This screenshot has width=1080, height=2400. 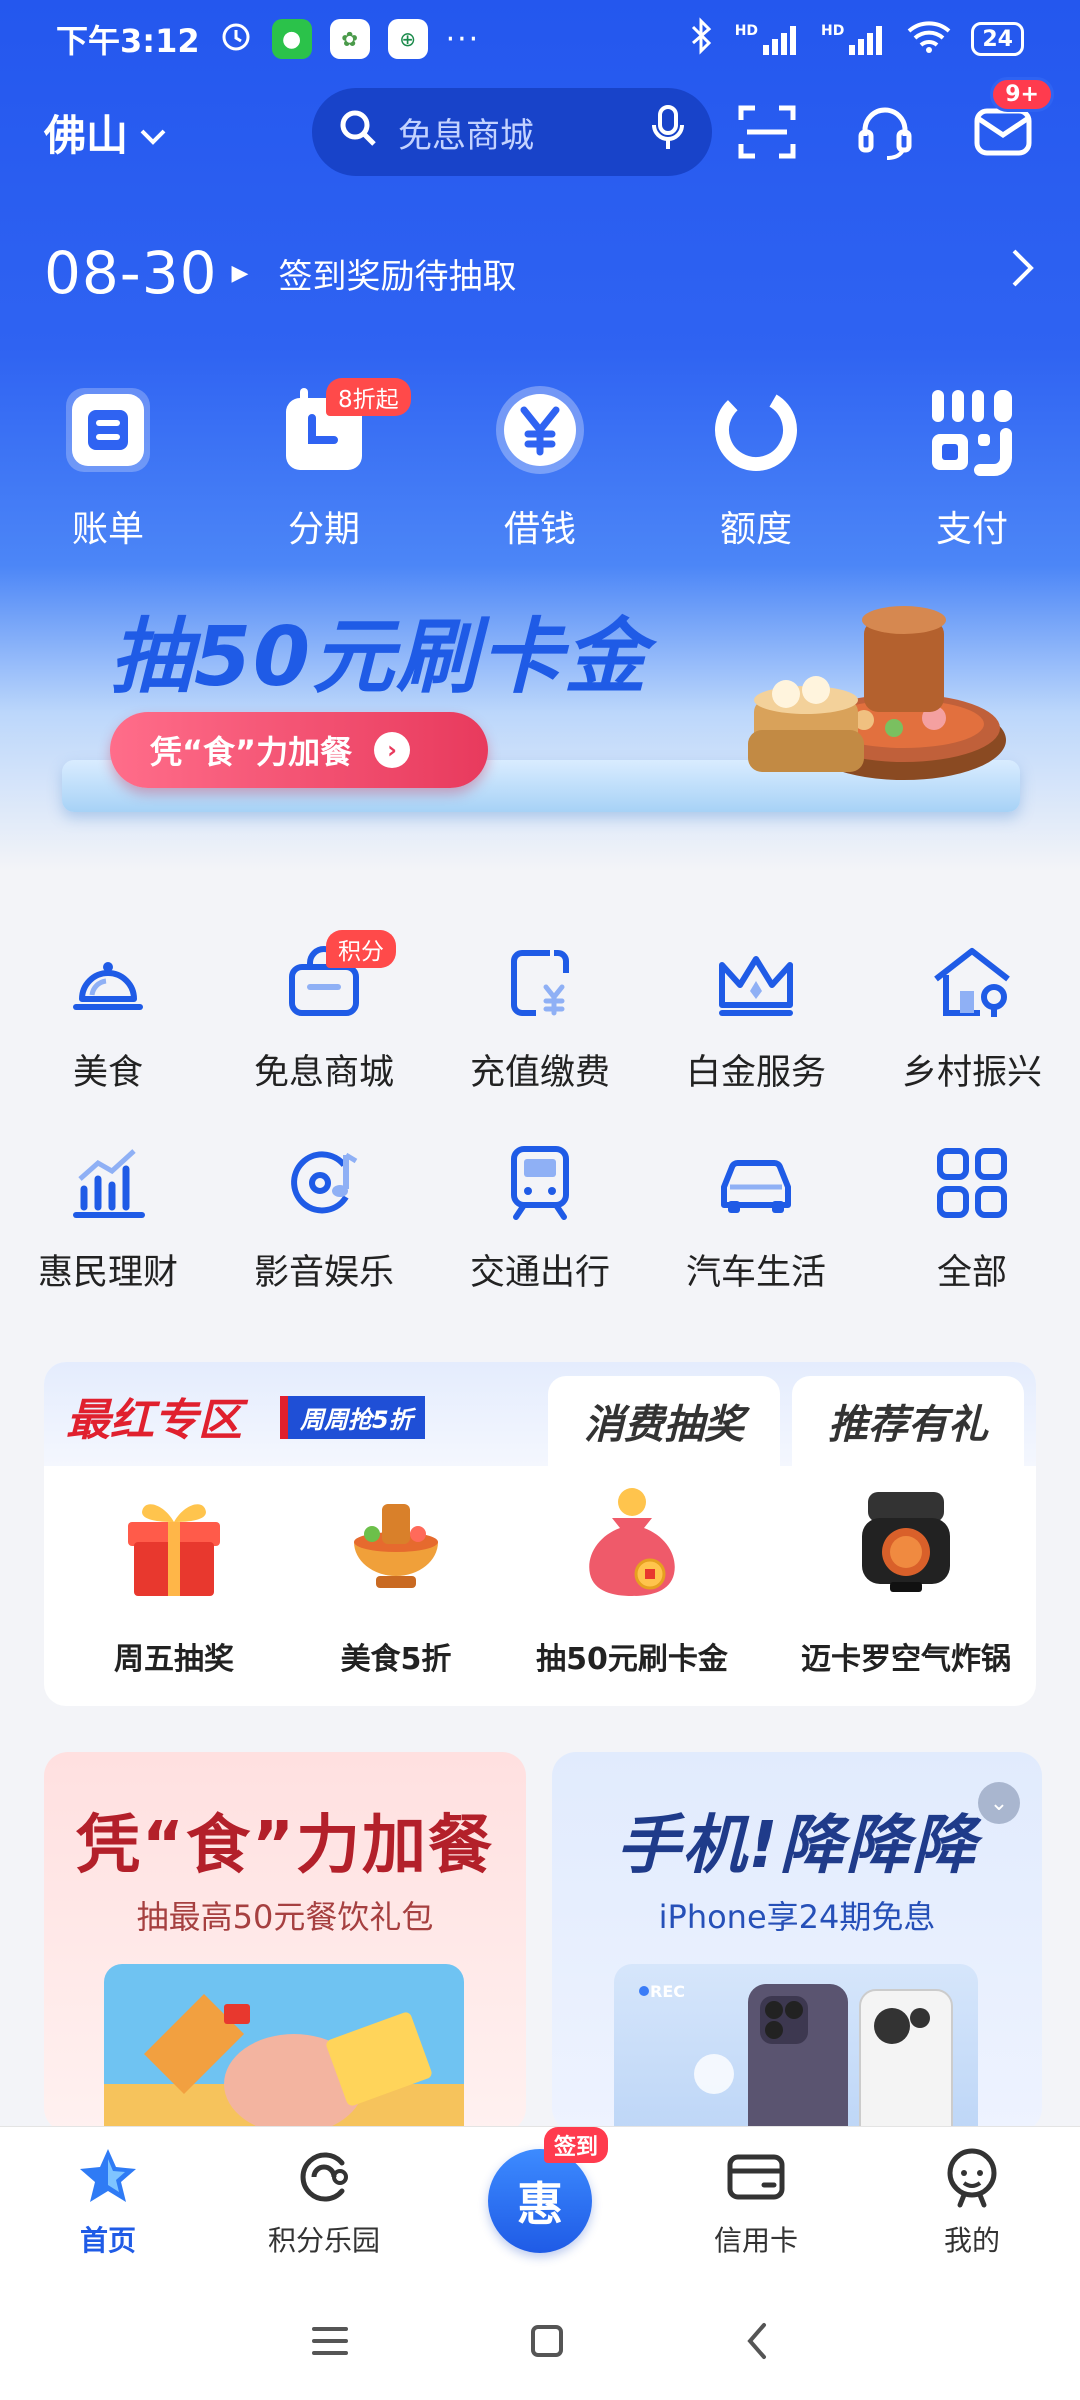 What do you see at coordinates (540, 1414) in the screenshot?
I see `zone-tabs: 最红专区 周周抢5折 消费抽奖 推荐有礼` at bounding box center [540, 1414].